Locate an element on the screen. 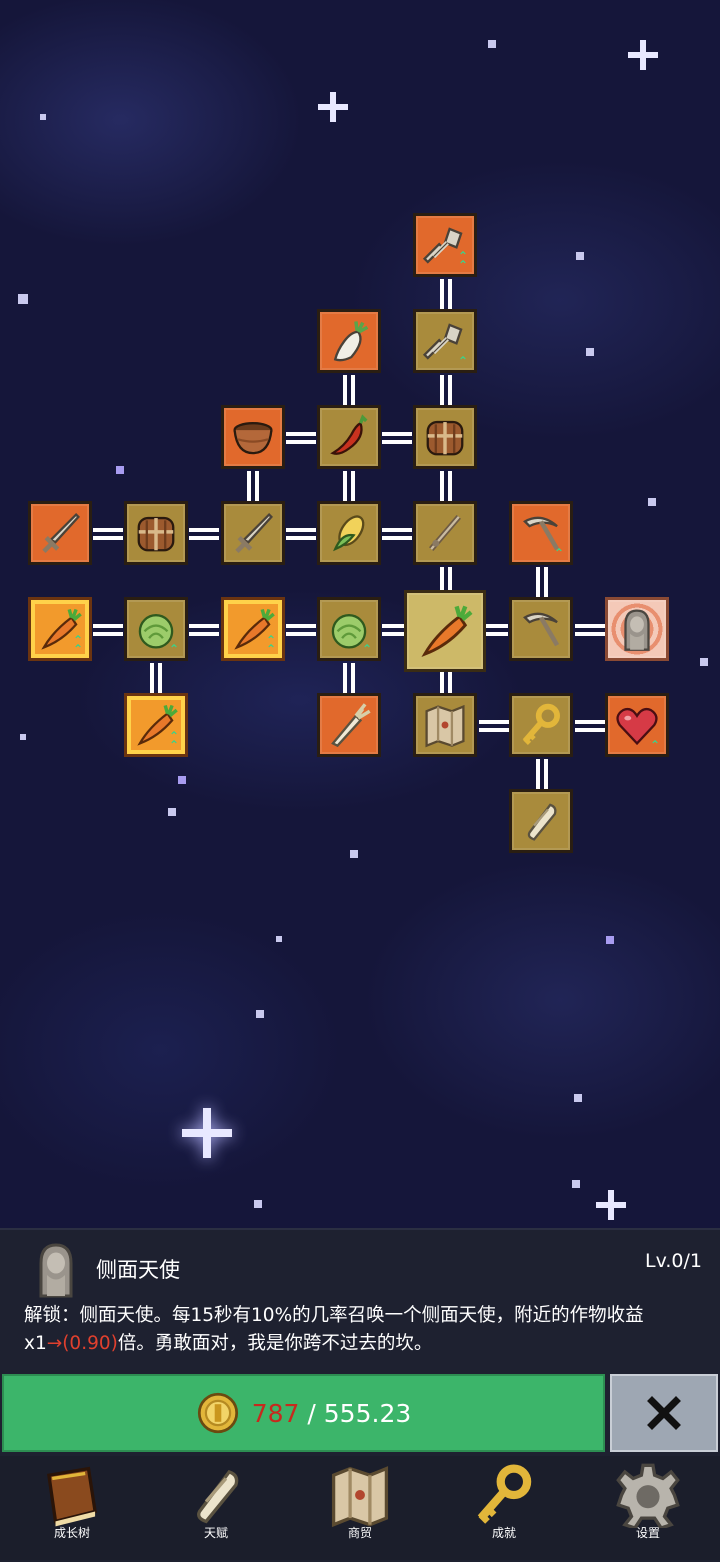 The image size is (720, 1562). book-icon is located at coordinates (72, 1495).